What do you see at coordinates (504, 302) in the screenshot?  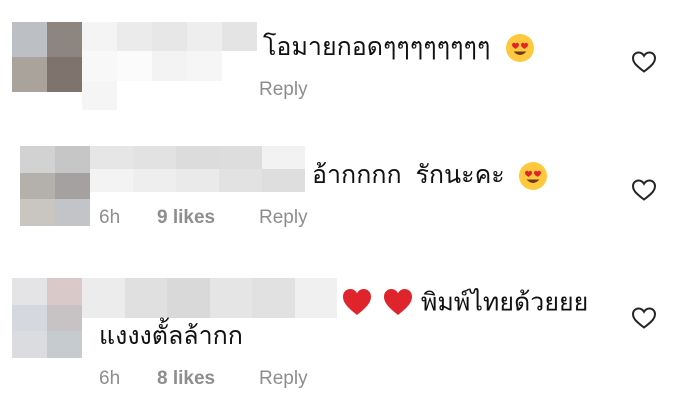 I see `comment-text-body: พิมพ์ไทยด้วยยย` at bounding box center [504, 302].